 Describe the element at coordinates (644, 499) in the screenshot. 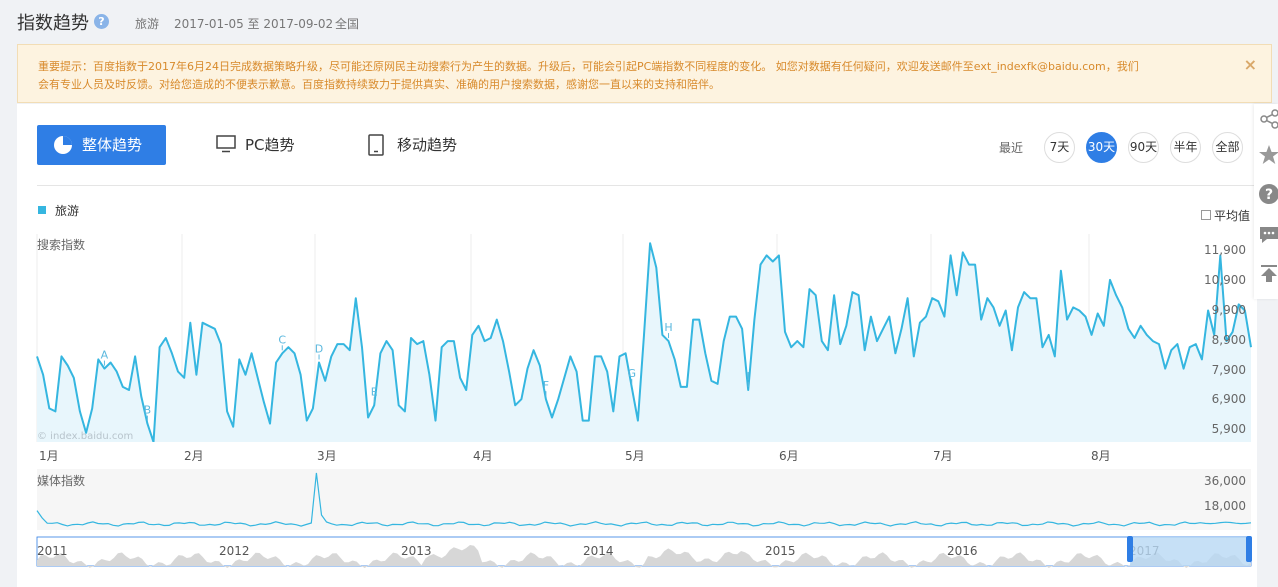

I see `media-index-panel` at that location.